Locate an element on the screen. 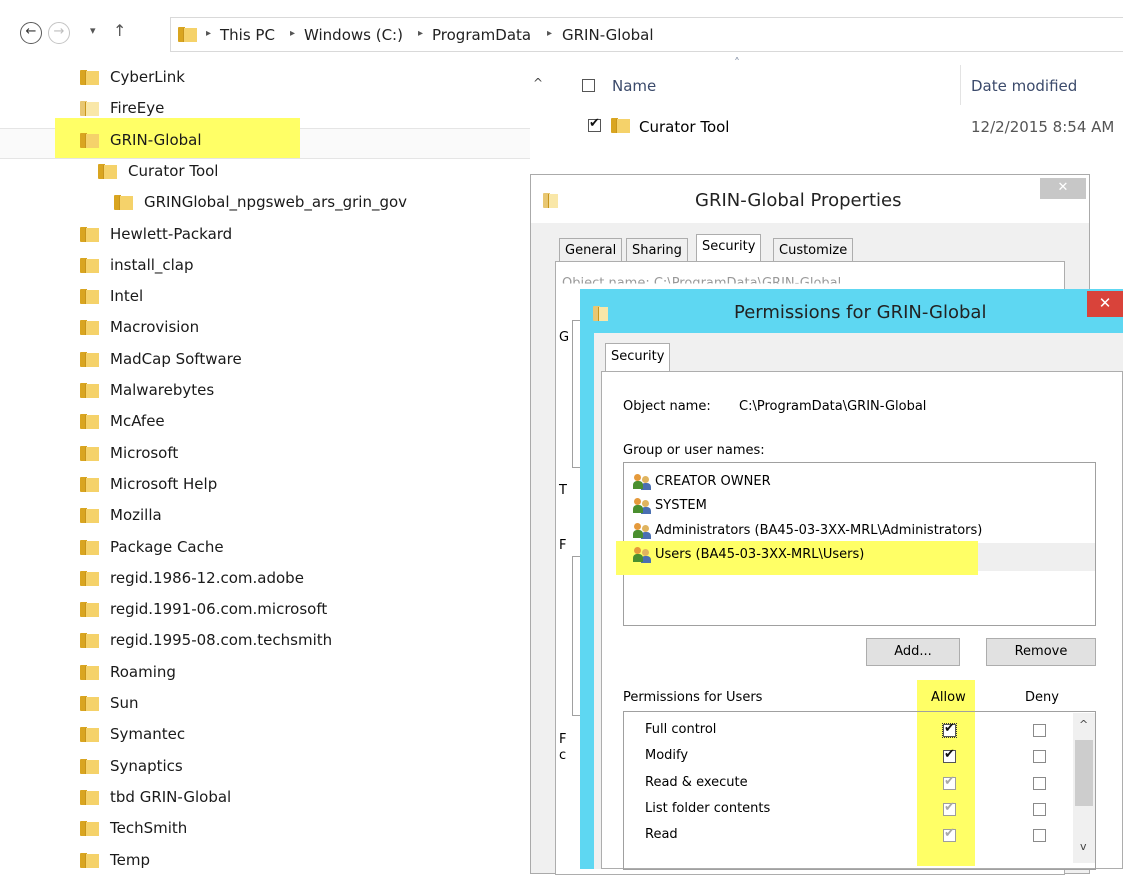  column-header-date-modified: Date modified is located at coordinates (1024, 86).